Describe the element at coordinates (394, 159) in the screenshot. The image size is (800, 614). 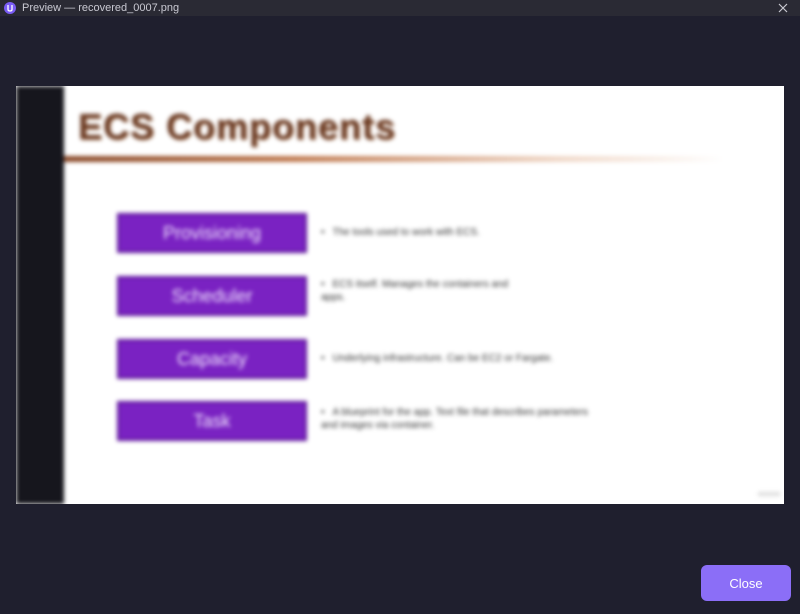
I see `title-divider` at that location.